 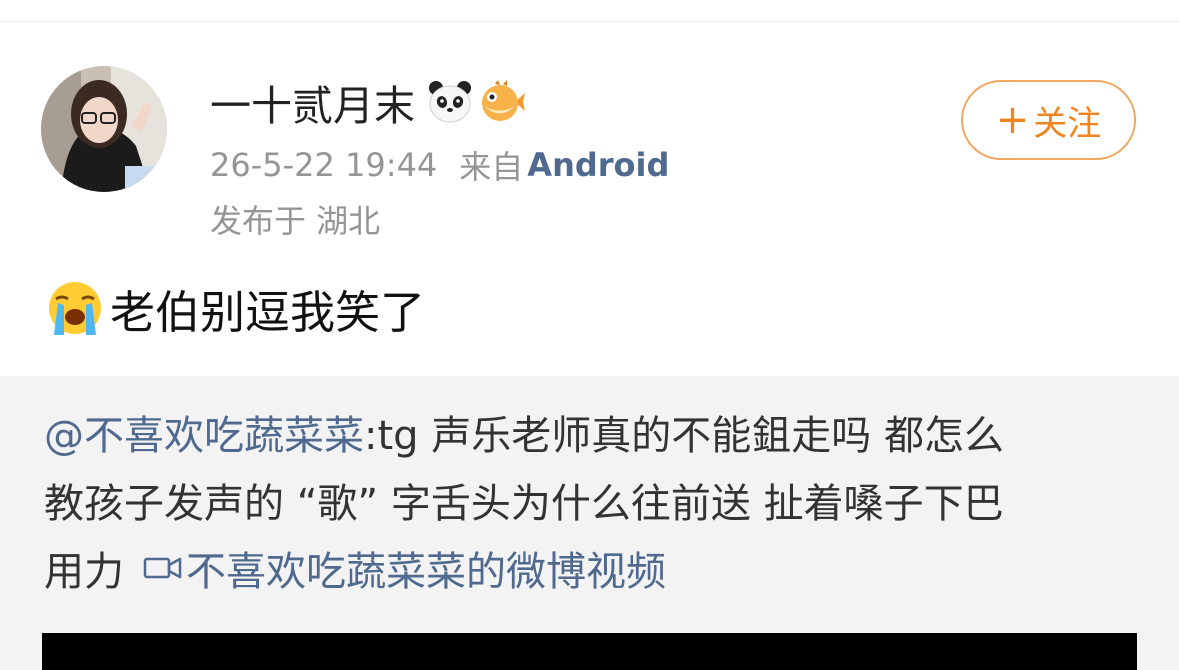 I want to click on video-link: 不喜欢吃蔬菜菜的微博视频, so click(x=404, y=568).